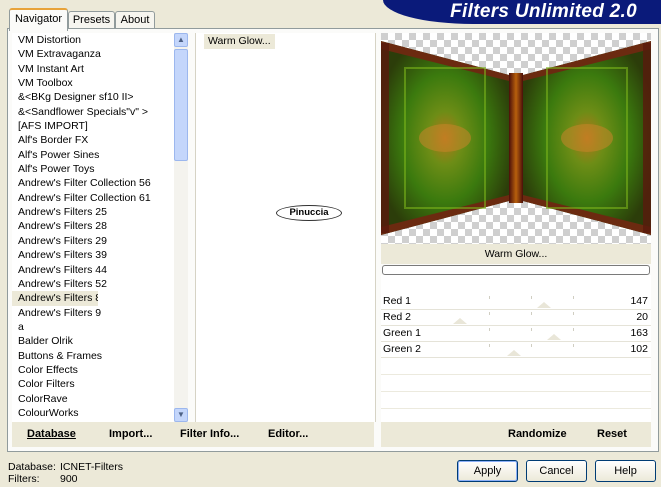  What do you see at coordinates (32, 467) in the screenshot?
I see `database-label: Database:` at bounding box center [32, 467].